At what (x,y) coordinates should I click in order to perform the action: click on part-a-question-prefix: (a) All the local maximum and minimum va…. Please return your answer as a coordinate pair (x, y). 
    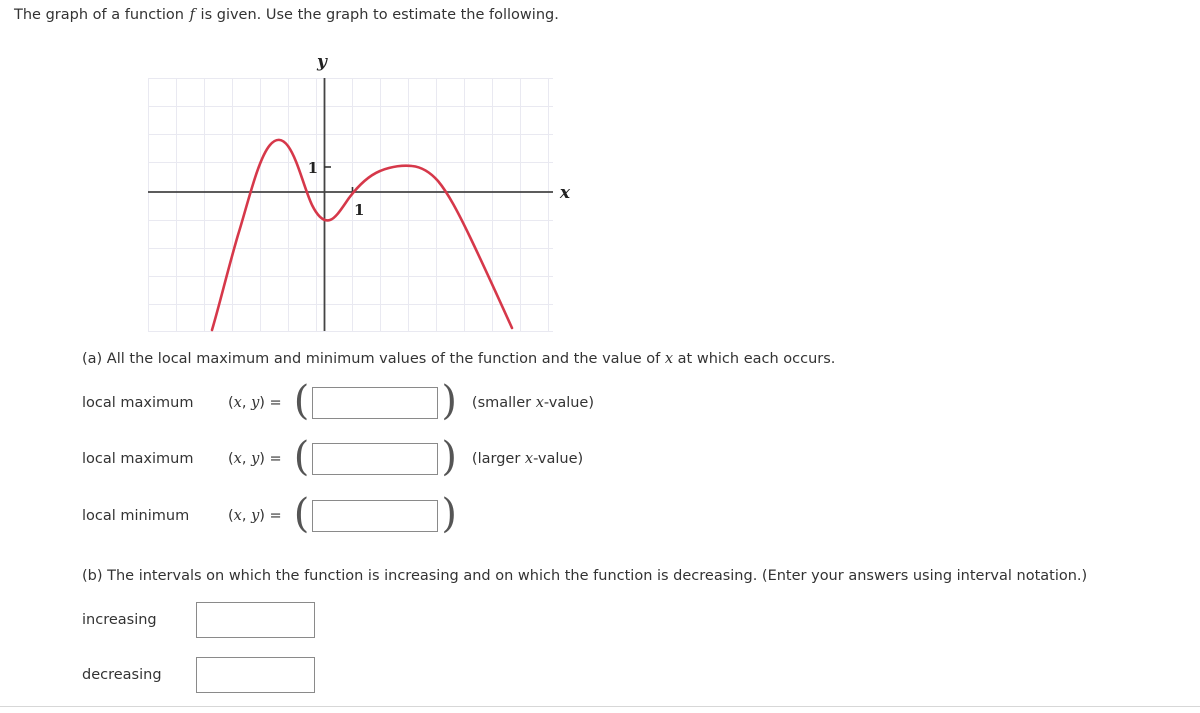
    Looking at the image, I should click on (371, 359).